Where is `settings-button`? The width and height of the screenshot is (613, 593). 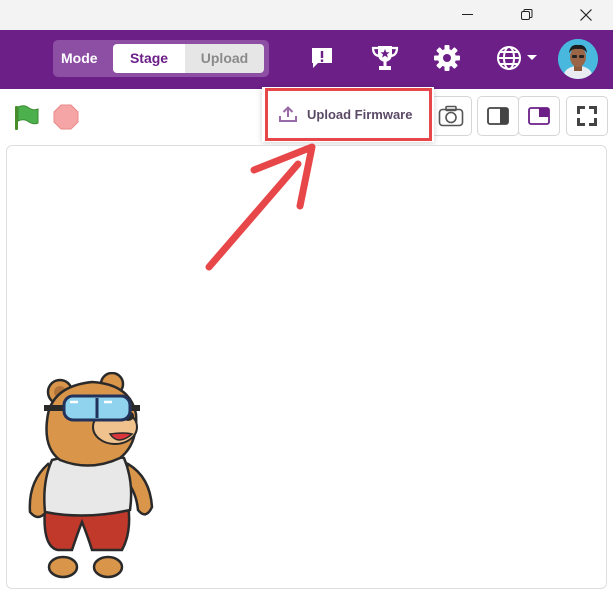 settings-button is located at coordinates (447, 58).